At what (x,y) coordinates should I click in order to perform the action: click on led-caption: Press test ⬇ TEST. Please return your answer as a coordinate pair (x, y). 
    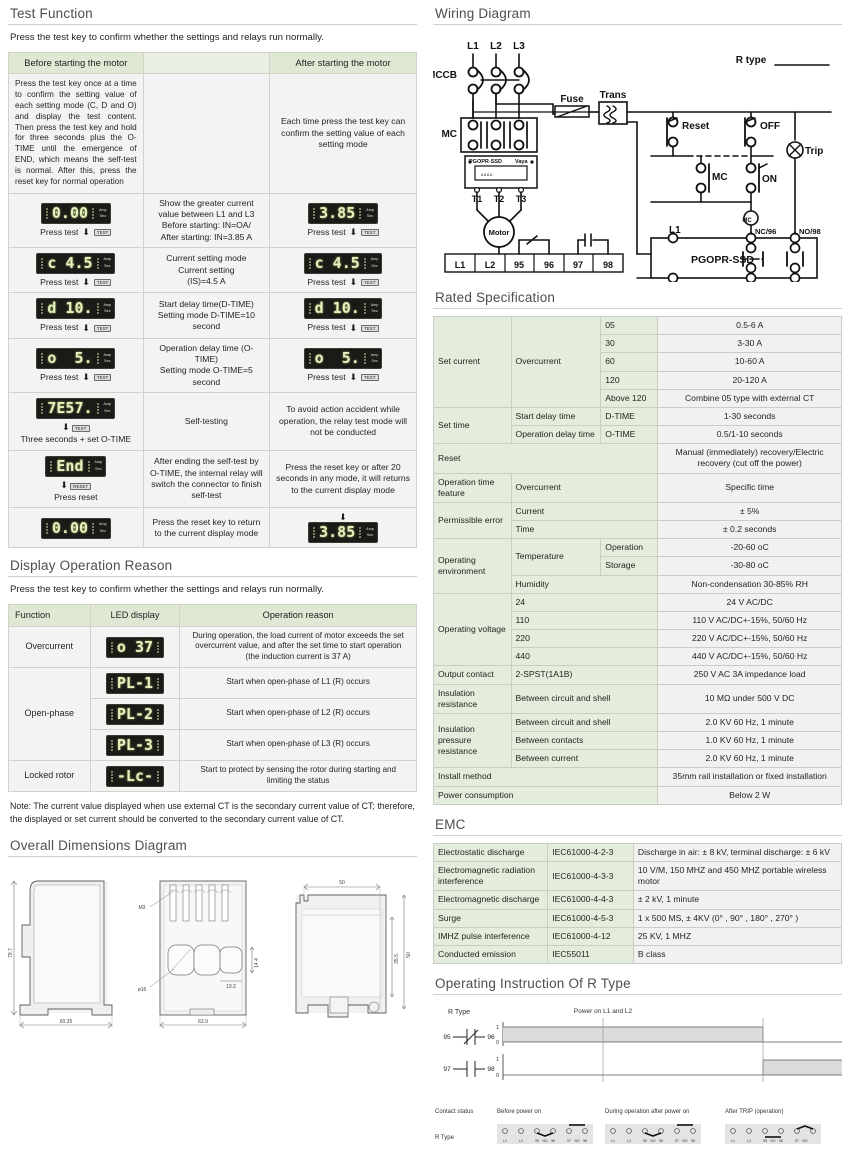
    Looking at the image, I should click on (343, 327).